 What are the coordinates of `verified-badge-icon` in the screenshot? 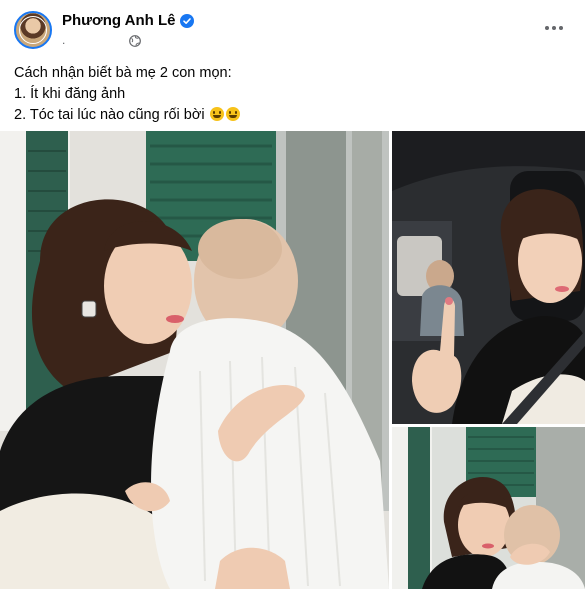 It's located at (187, 20).